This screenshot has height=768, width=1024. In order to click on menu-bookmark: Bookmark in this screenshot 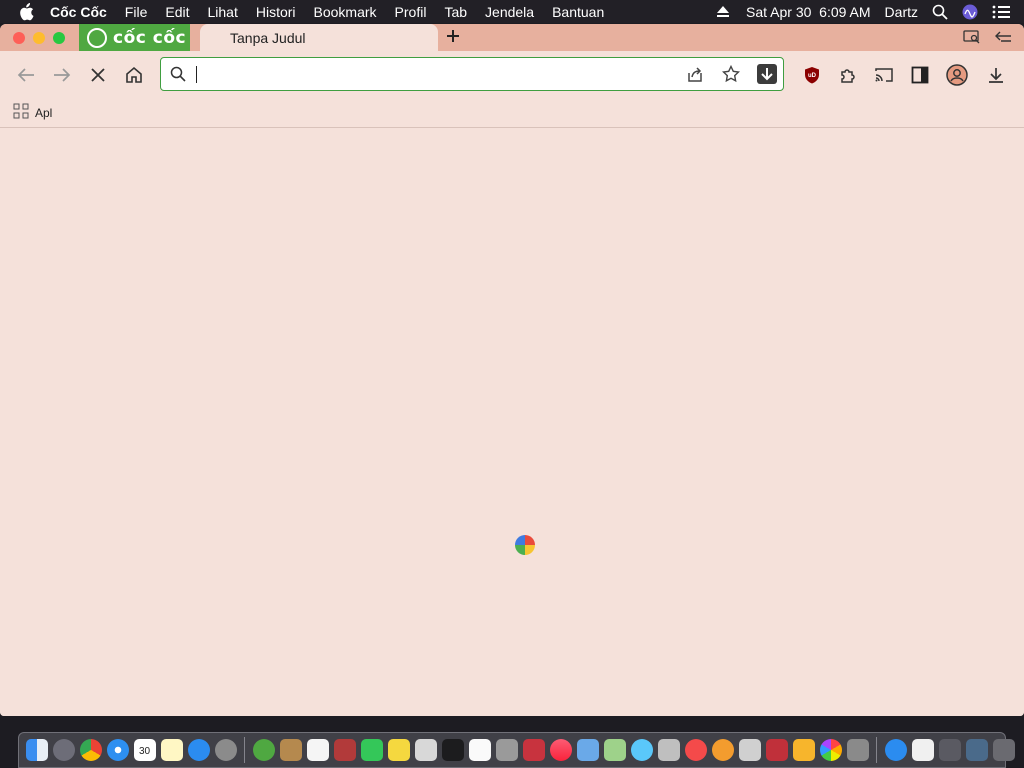, I will do `click(345, 12)`.